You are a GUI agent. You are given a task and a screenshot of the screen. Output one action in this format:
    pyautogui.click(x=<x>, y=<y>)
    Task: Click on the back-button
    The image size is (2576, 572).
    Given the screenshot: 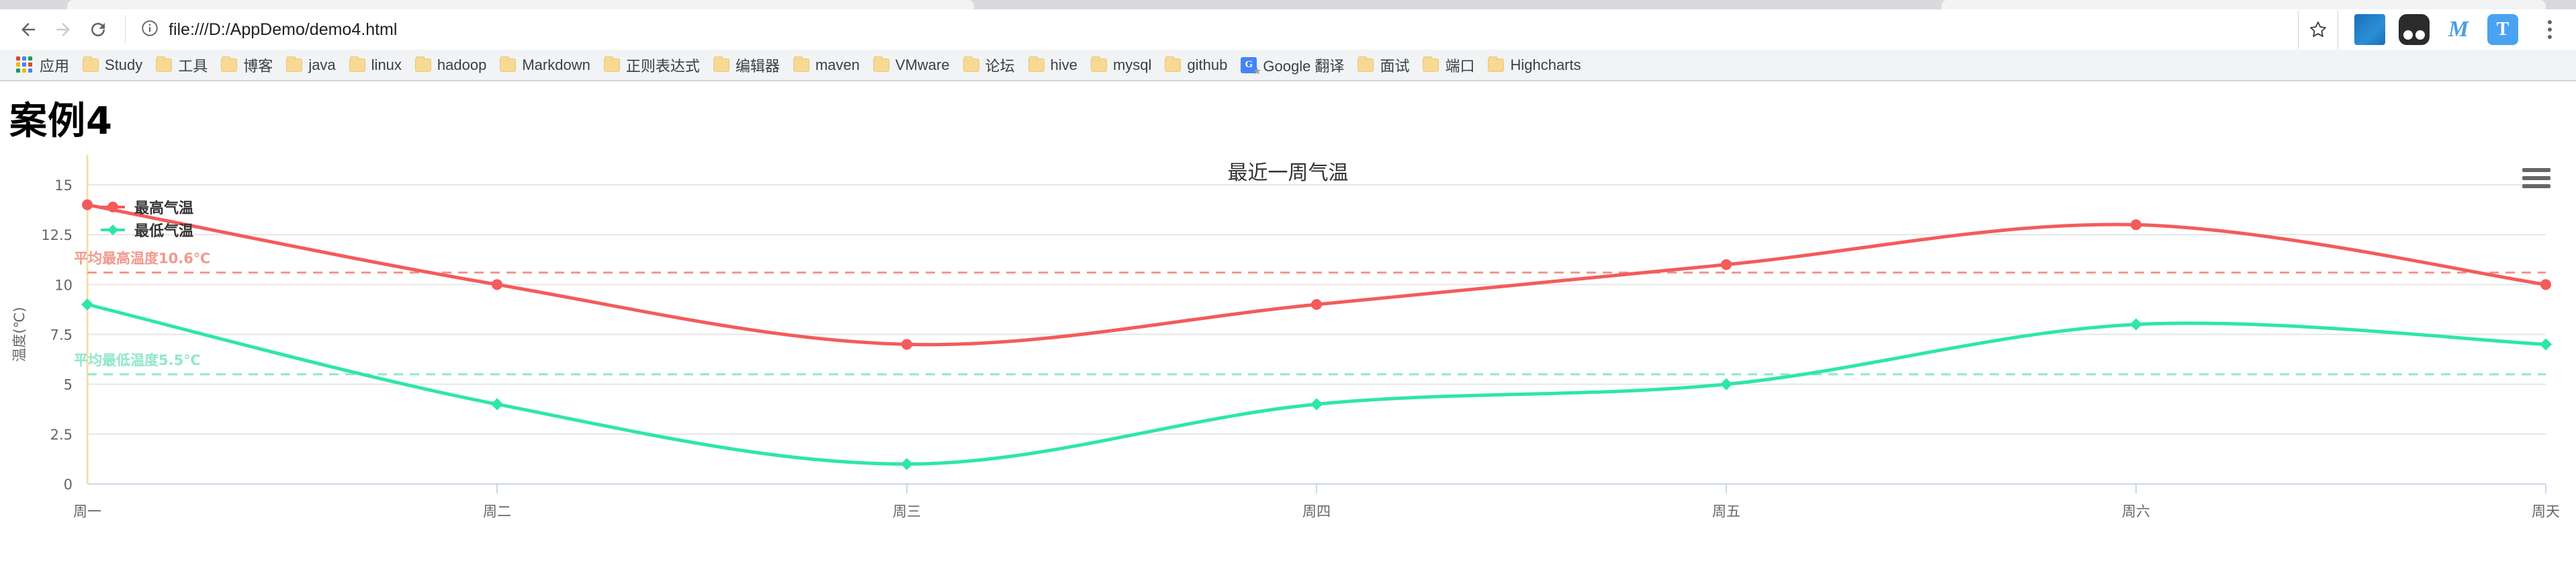 What is the action you would take?
    pyautogui.click(x=29, y=29)
    